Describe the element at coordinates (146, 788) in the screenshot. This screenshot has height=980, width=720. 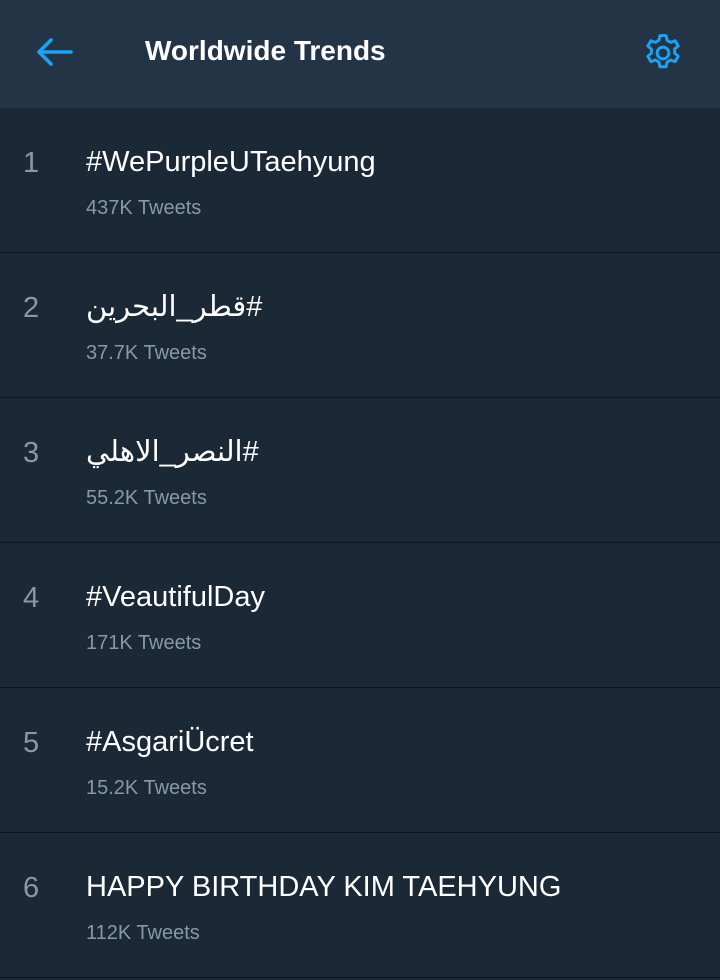
I see `trend-tweet-count: 15.2K Tweets` at that location.